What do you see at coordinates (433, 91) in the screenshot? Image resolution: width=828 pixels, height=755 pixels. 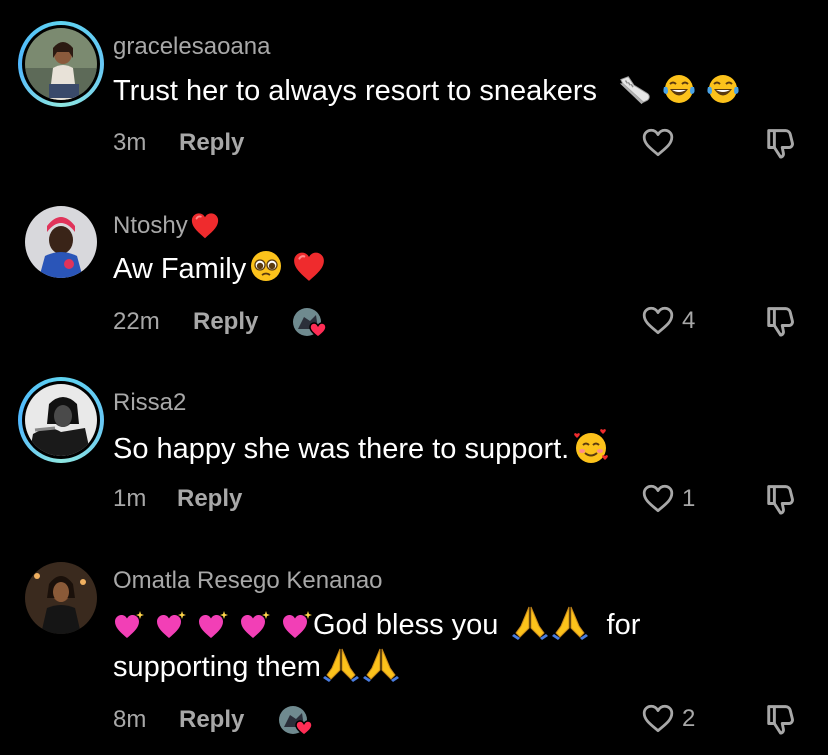 I see `comment-text: Trust her to always resort to sneakers` at bounding box center [433, 91].